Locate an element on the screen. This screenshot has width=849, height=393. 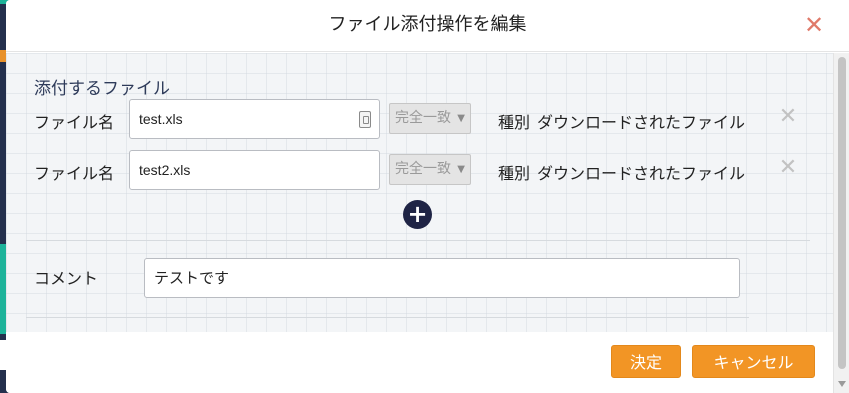
filename-value: test.xls is located at coordinates (161, 119).